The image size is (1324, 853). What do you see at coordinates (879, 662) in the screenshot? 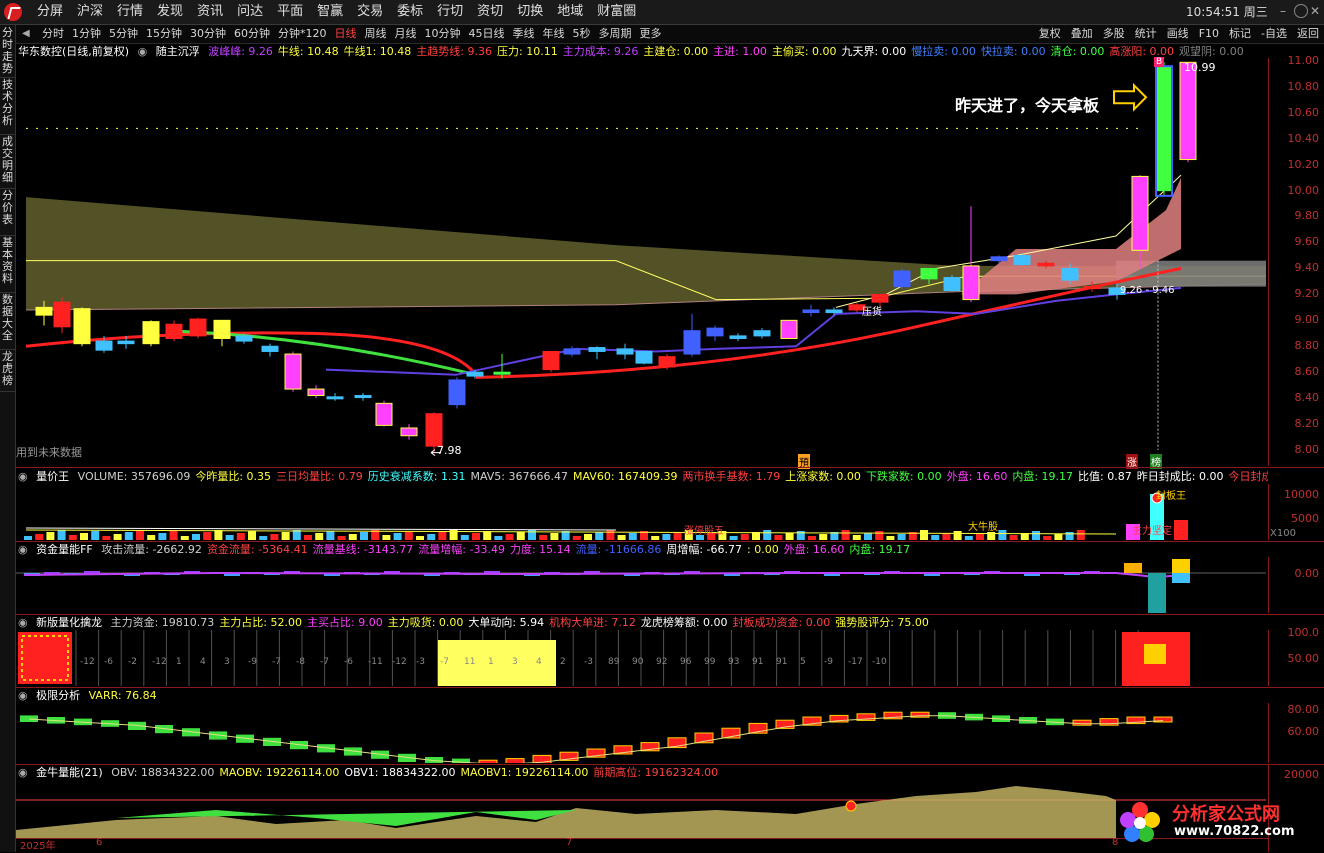
I see `dragon-cell: -10` at bounding box center [879, 662].